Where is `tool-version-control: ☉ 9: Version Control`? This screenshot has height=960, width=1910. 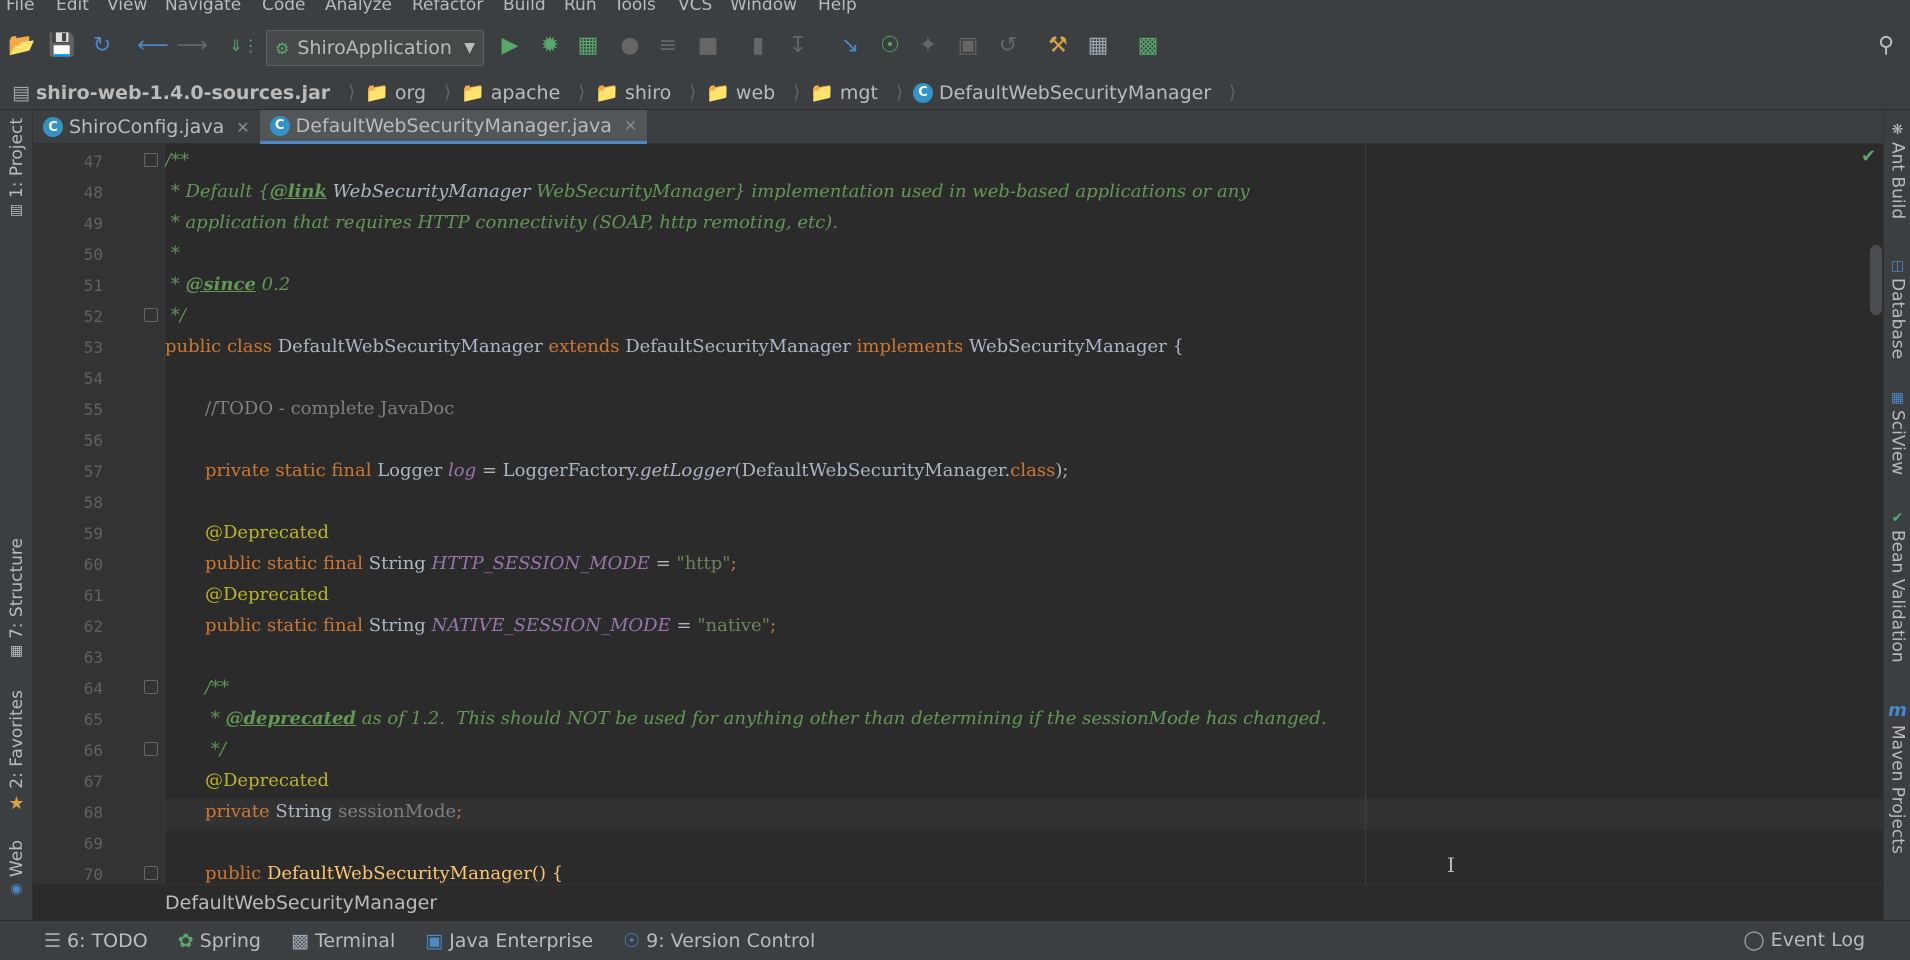
tool-version-control: ☉ 9: Version Control is located at coordinates (719, 941).